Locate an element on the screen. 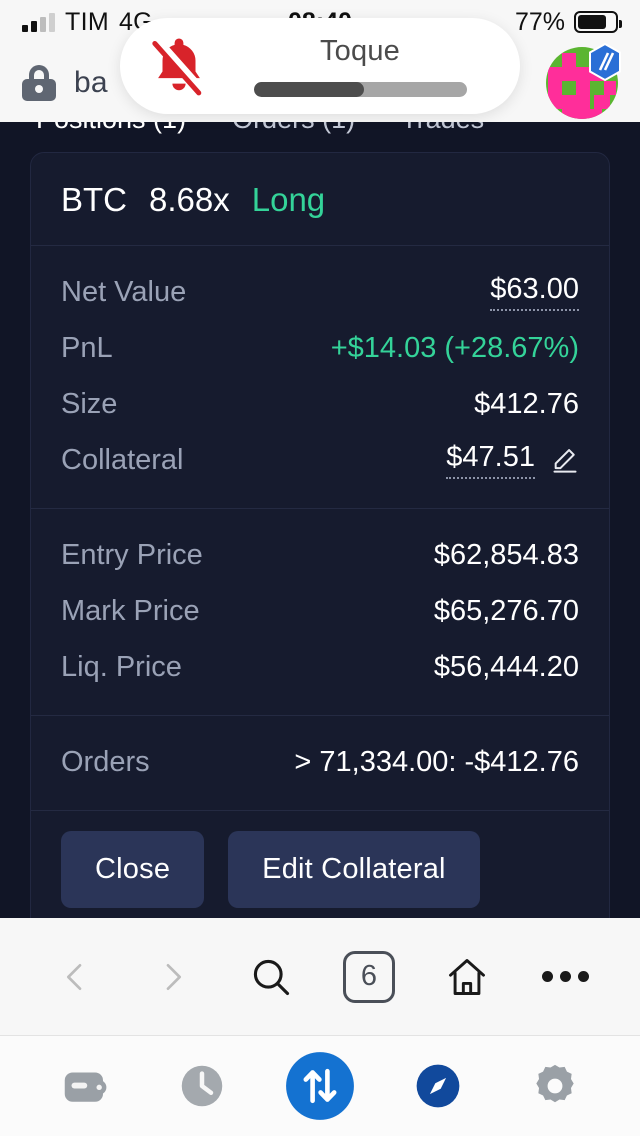 This screenshot has height=1136, width=640. tab-count-label: 6 is located at coordinates (369, 976).